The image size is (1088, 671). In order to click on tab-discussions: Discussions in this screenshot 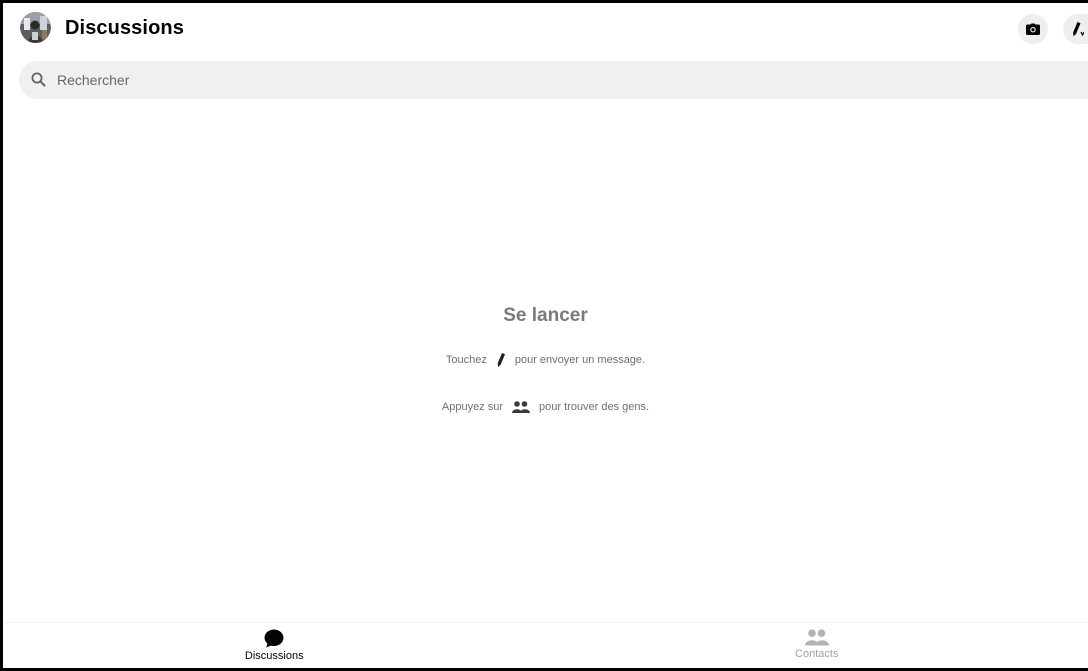, I will do `click(274, 645)`.